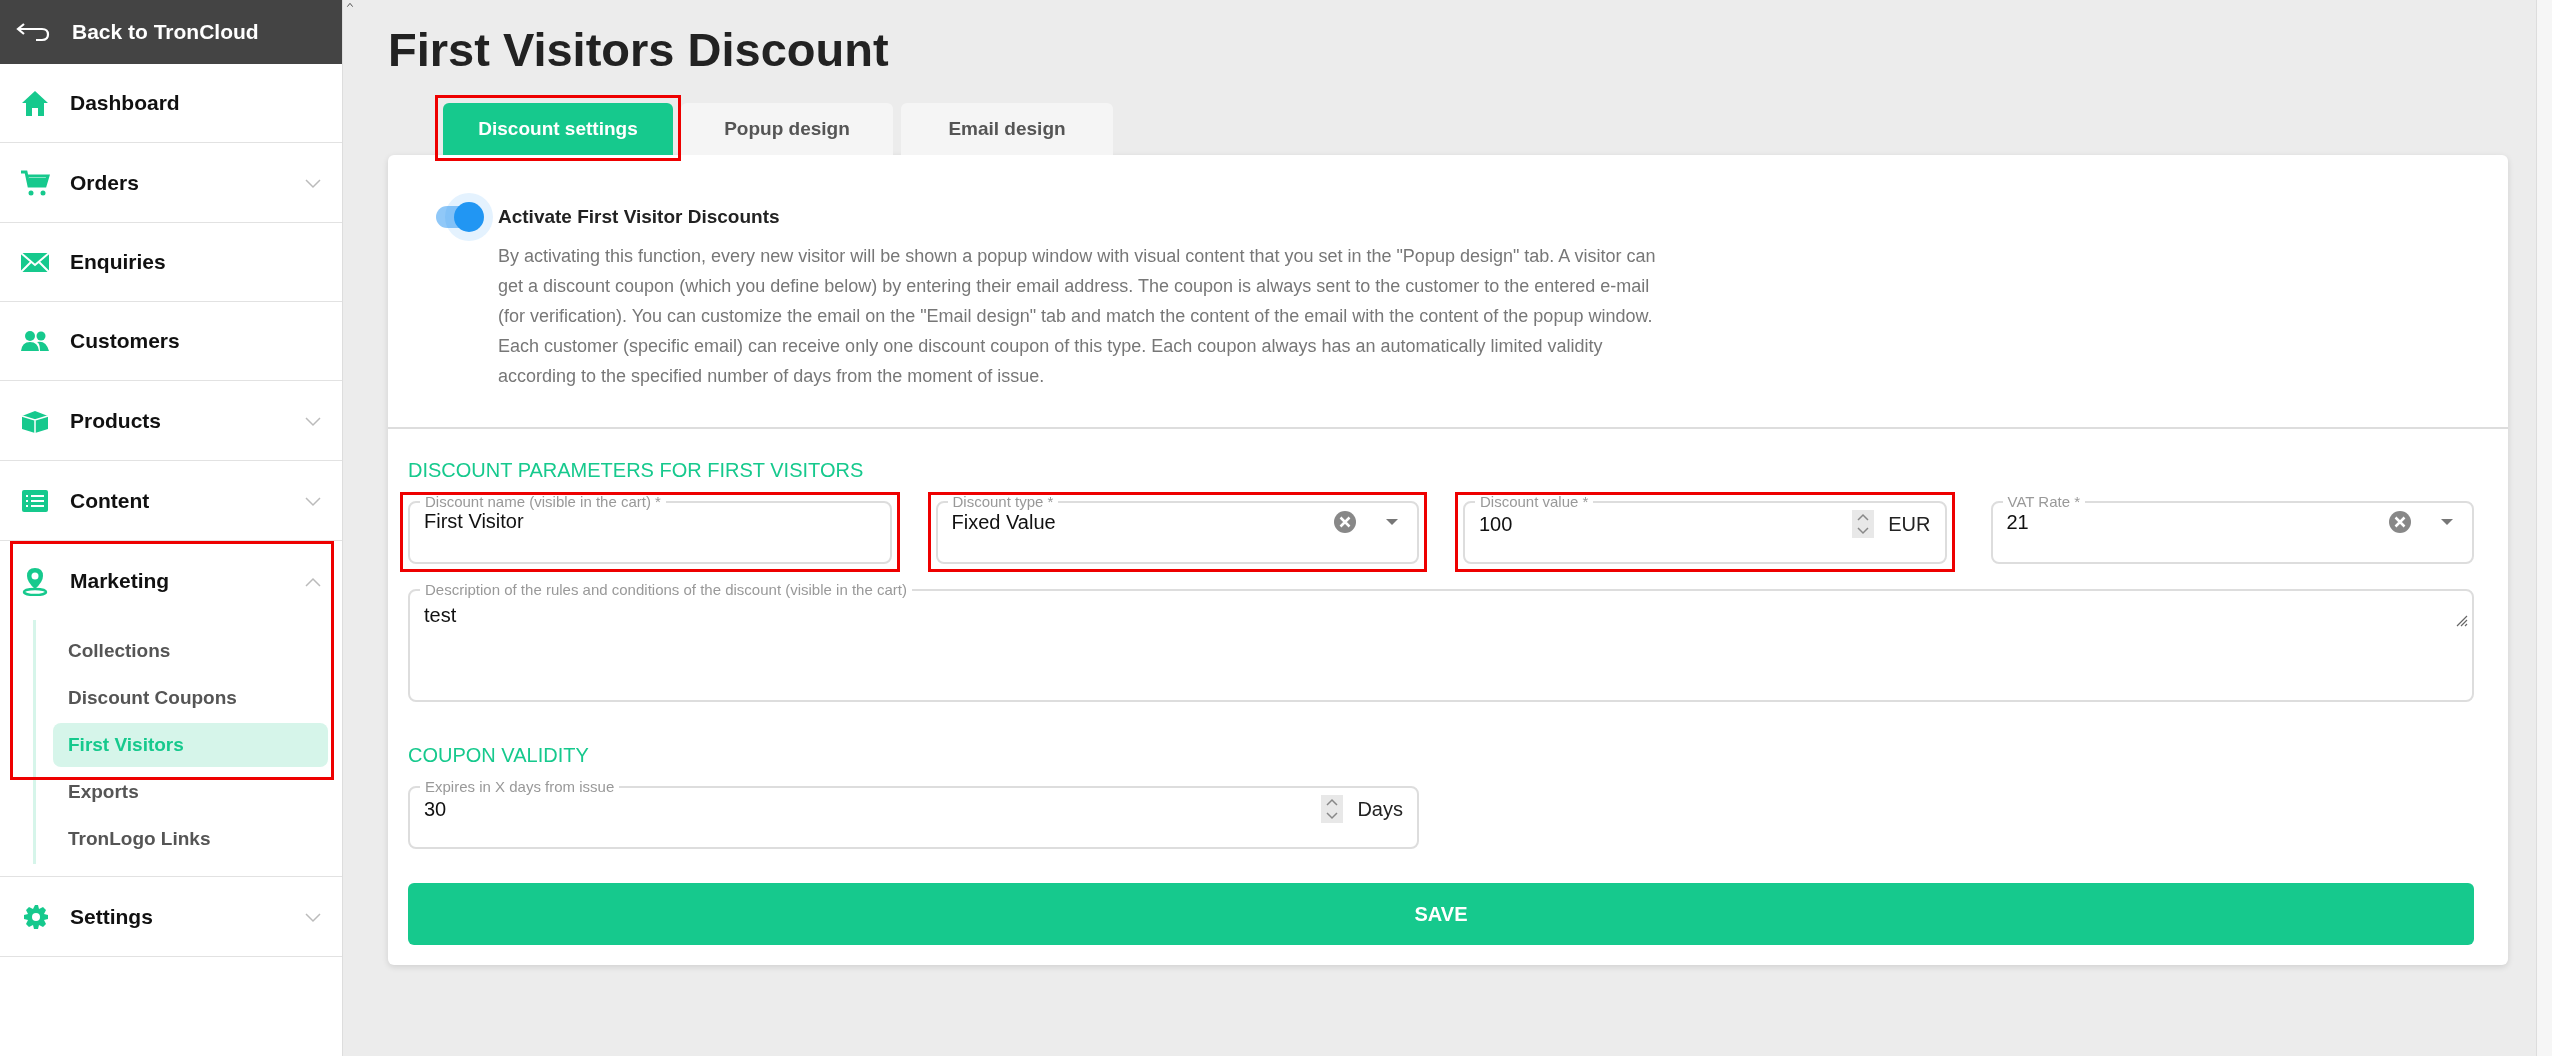 Image resolution: width=2552 pixels, height=1056 pixels. Describe the element at coordinates (190, 651) in the screenshot. I see `submenu-item: Collections` at that location.